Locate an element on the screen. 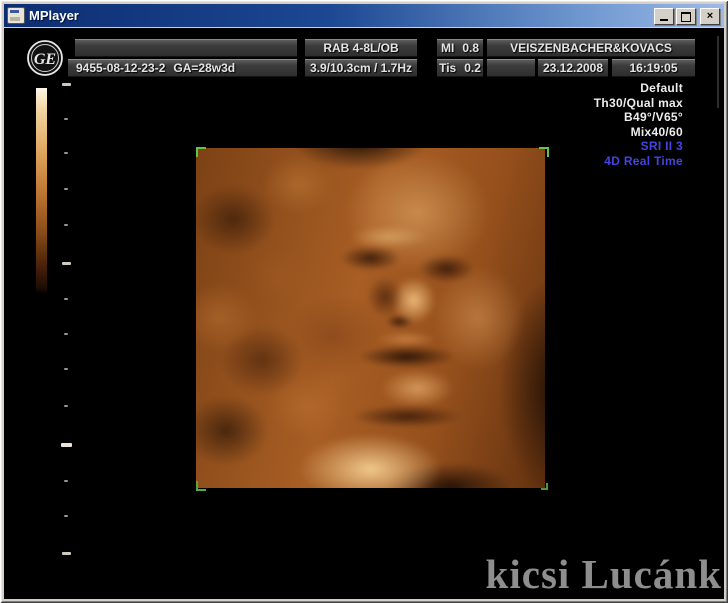 The image size is (728, 603). setting-threshold-quality: Th30/Qual max is located at coordinates (638, 102).